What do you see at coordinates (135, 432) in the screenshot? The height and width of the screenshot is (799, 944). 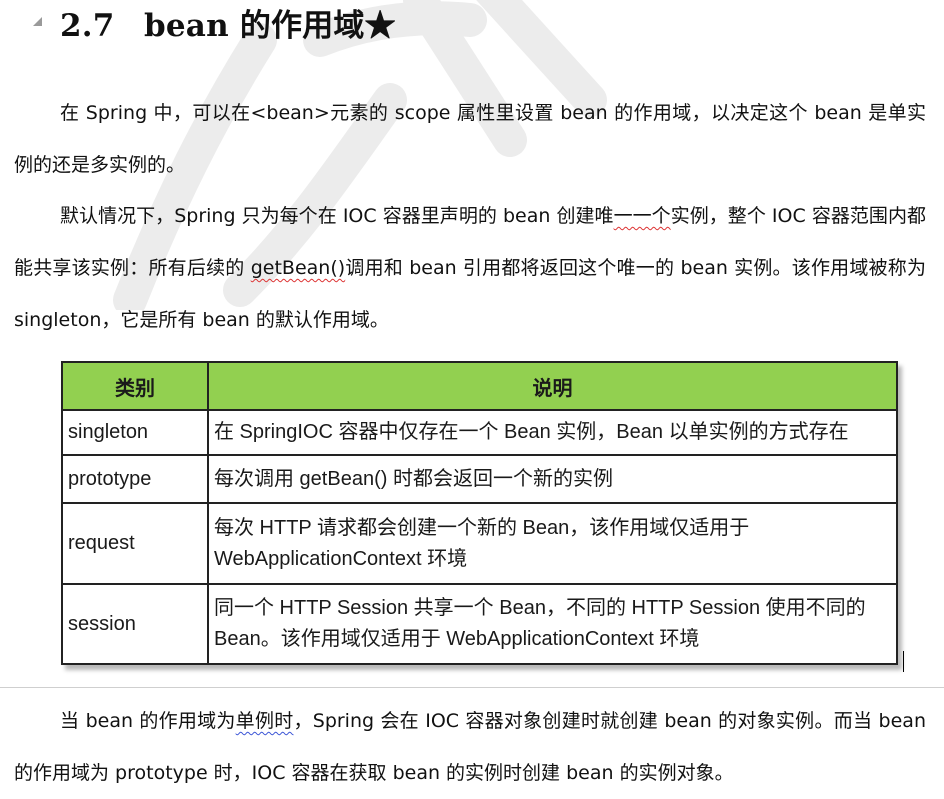 I see `scope-type-cell: singleton` at bounding box center [135, 432].